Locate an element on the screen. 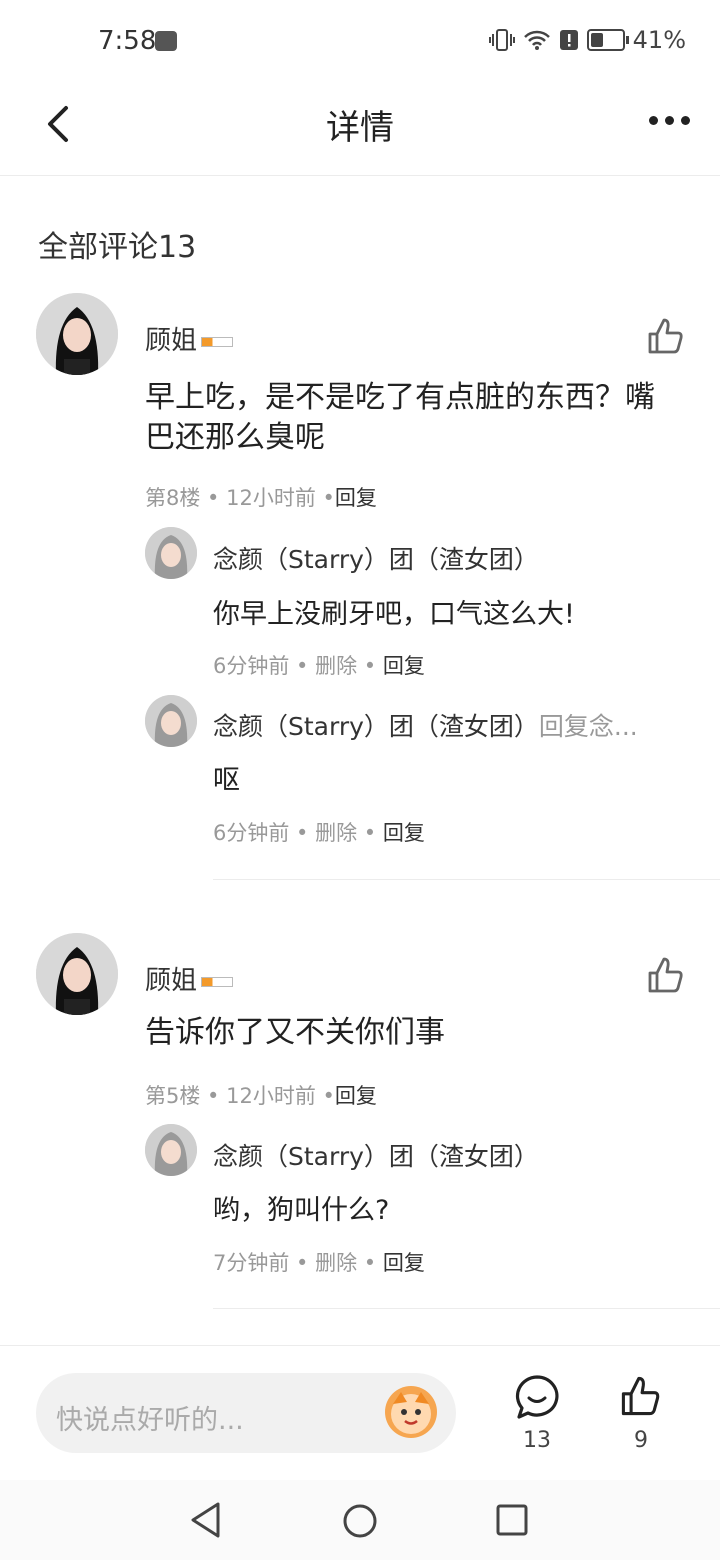 The height and width of the screenshot is (1560, 720). more-options-button is located at coordinates (669, 120).